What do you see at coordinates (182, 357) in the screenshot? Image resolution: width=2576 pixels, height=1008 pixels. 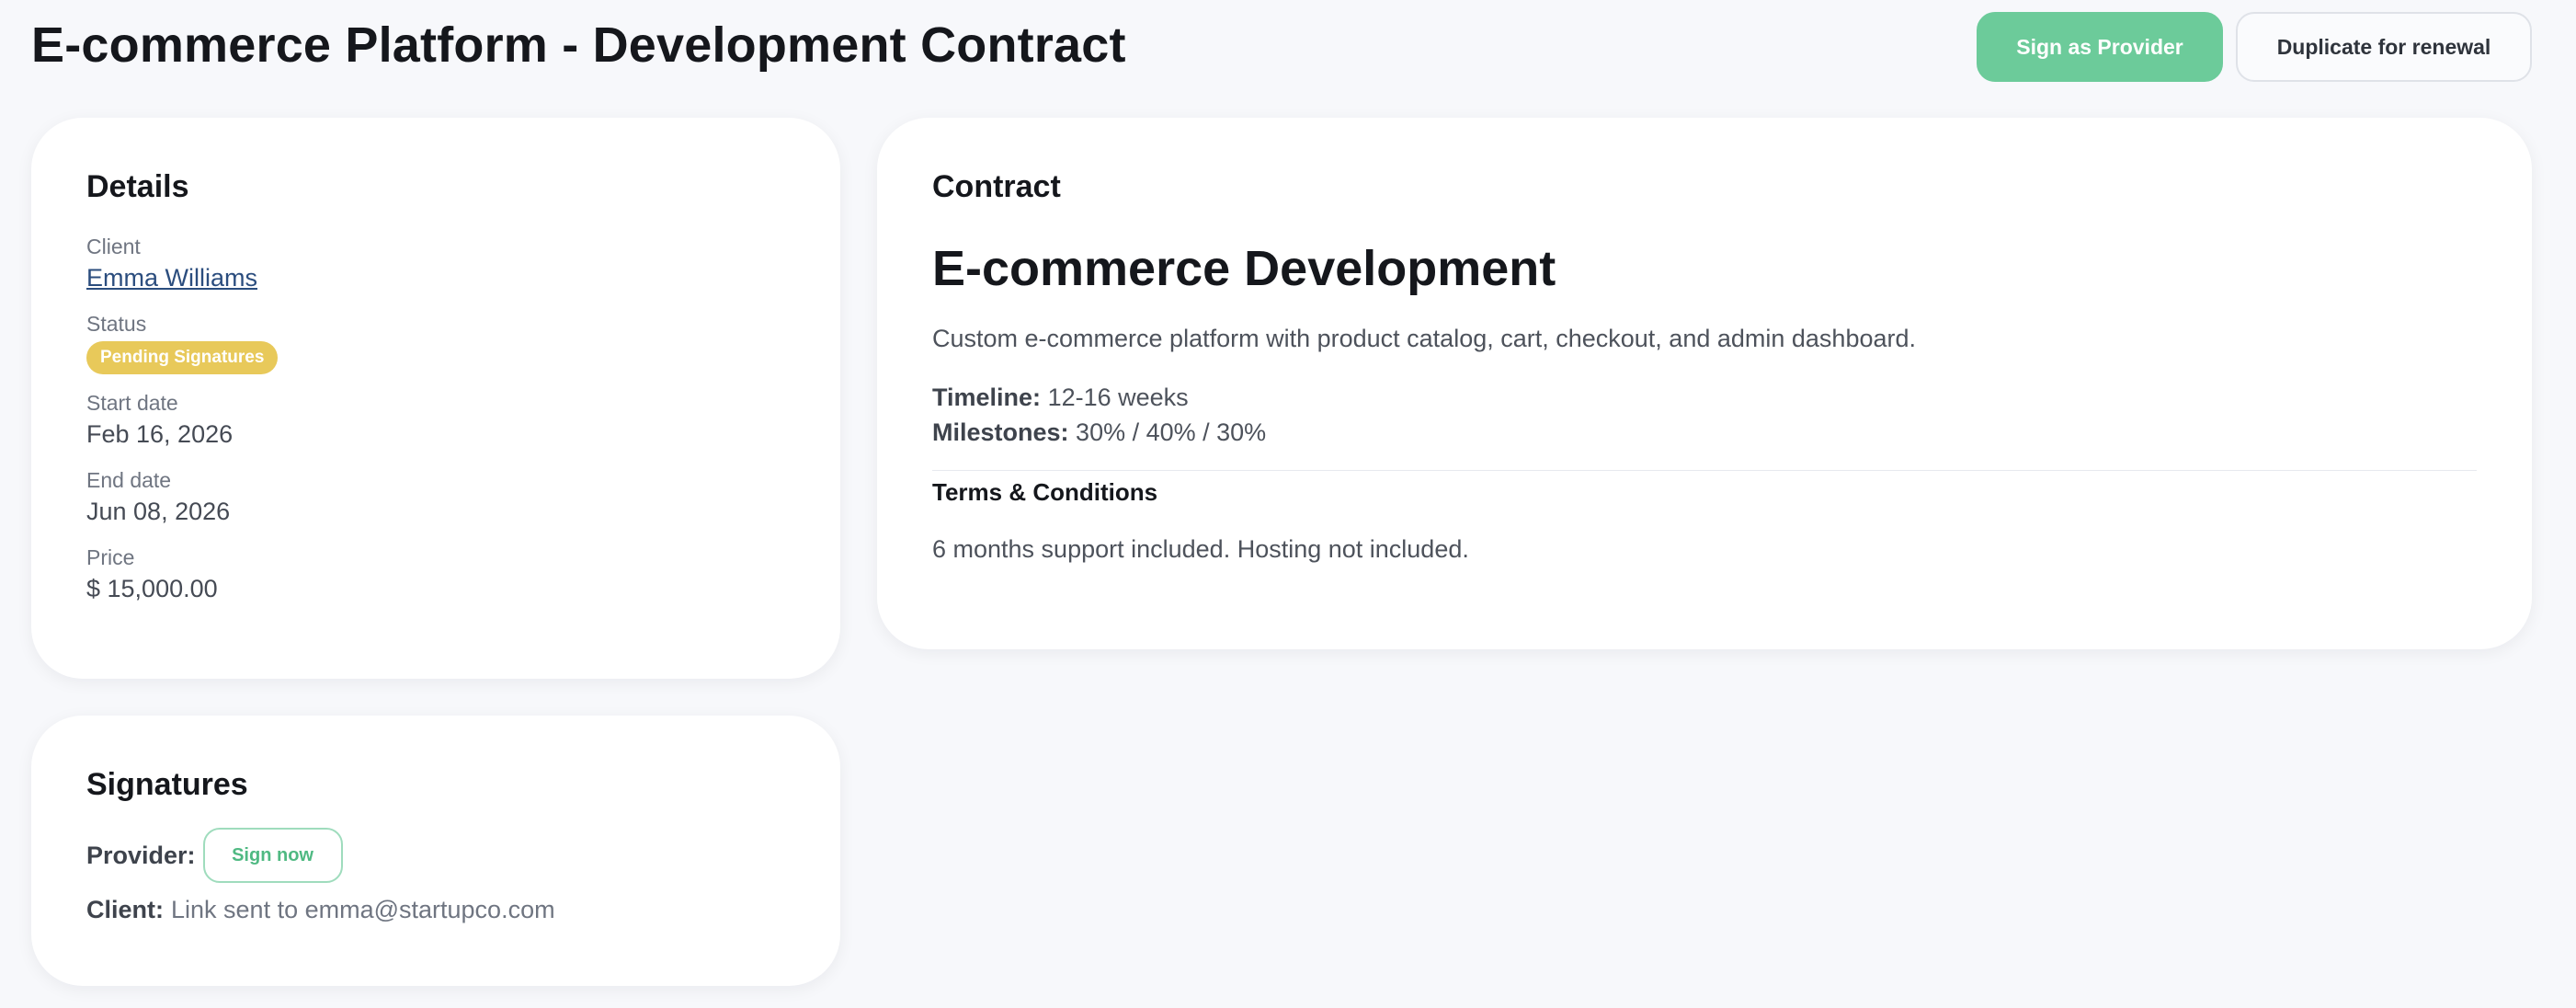 I see `status-badge: Pending Signatures` at bounding box center [182, 357].